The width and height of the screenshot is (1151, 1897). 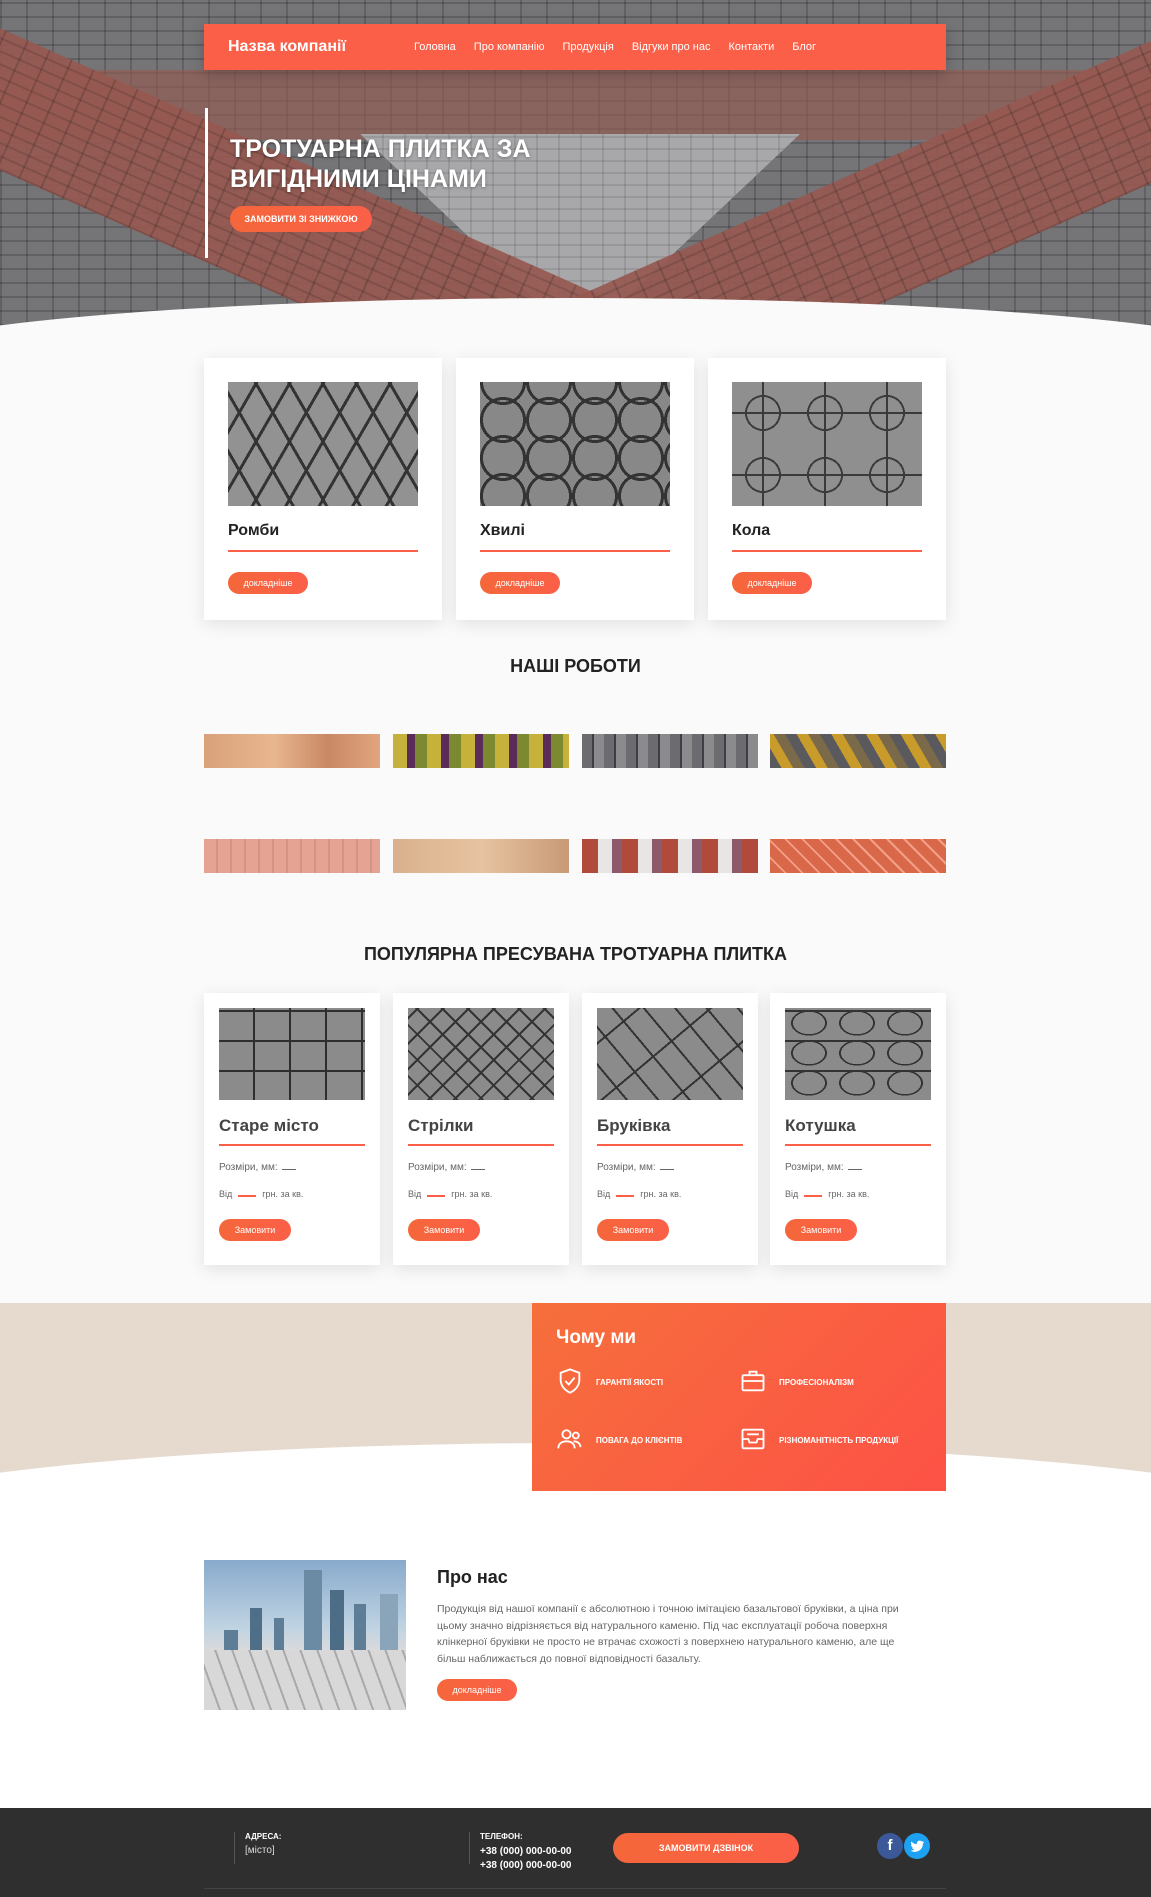 What do you see at coordinates (525, 1852) in the screenshot?
I see `phone-number-1: +38 (000) 000-00-00` at bounding box center [525, 1852].